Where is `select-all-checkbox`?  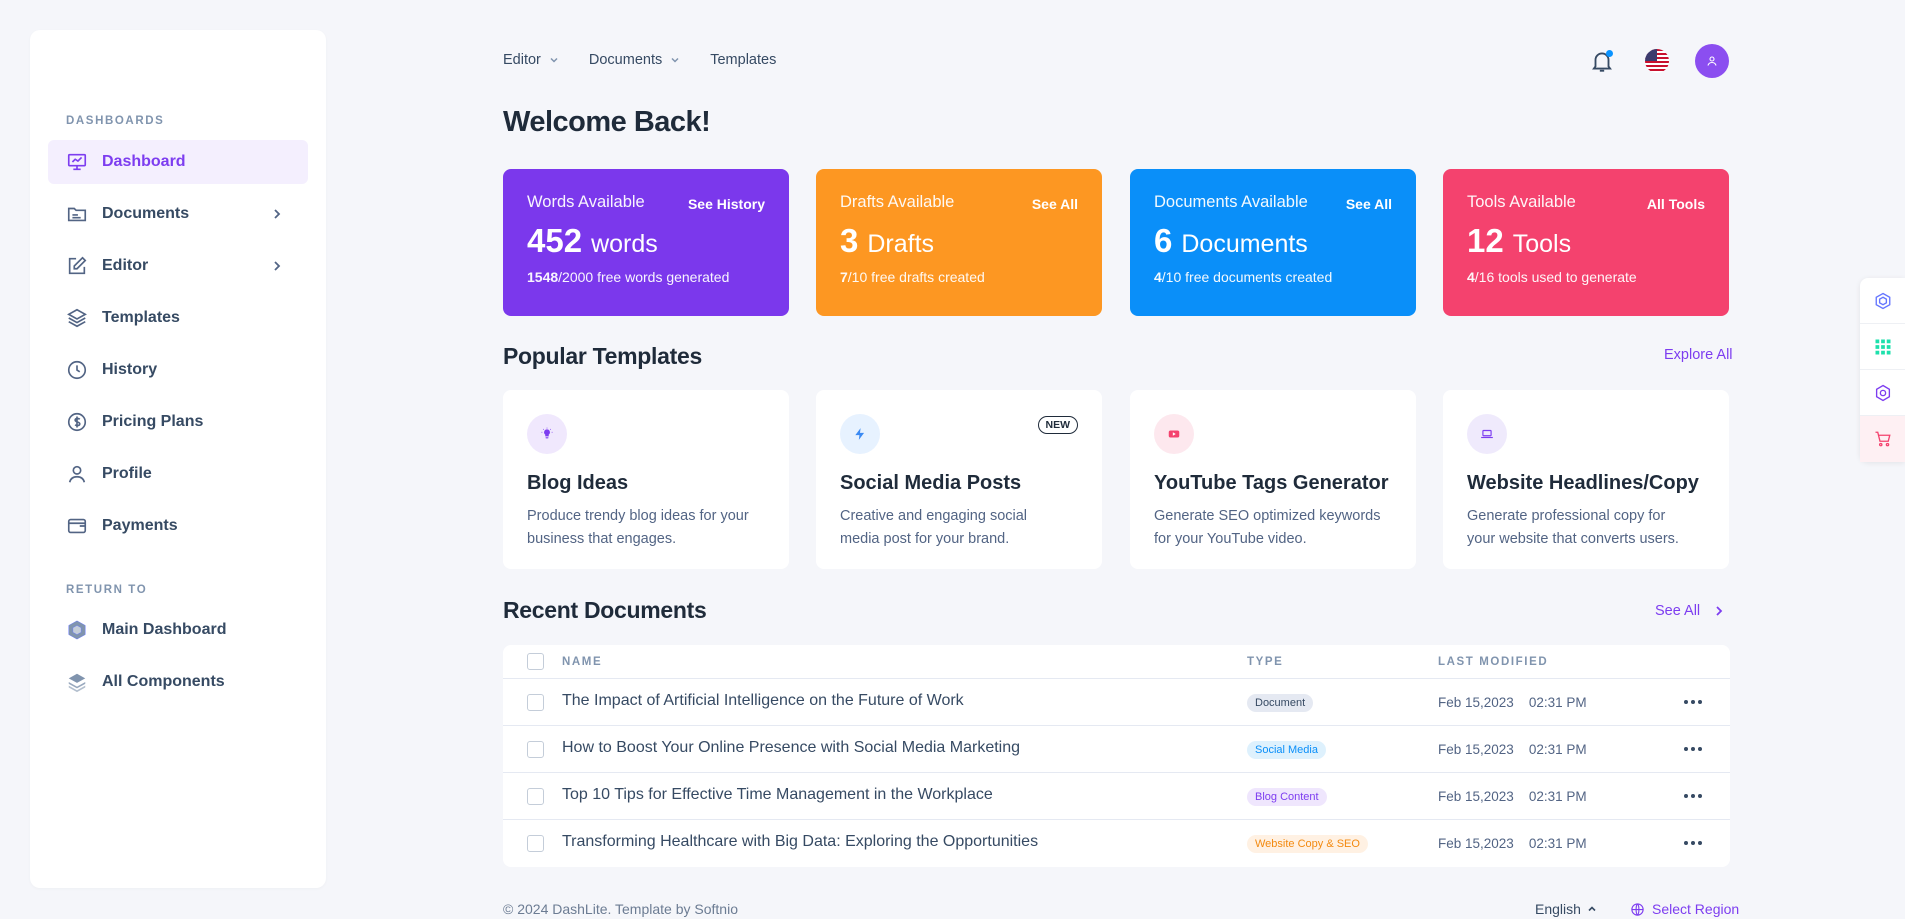
select-all-checkbox is located at coordinates (535, 661).